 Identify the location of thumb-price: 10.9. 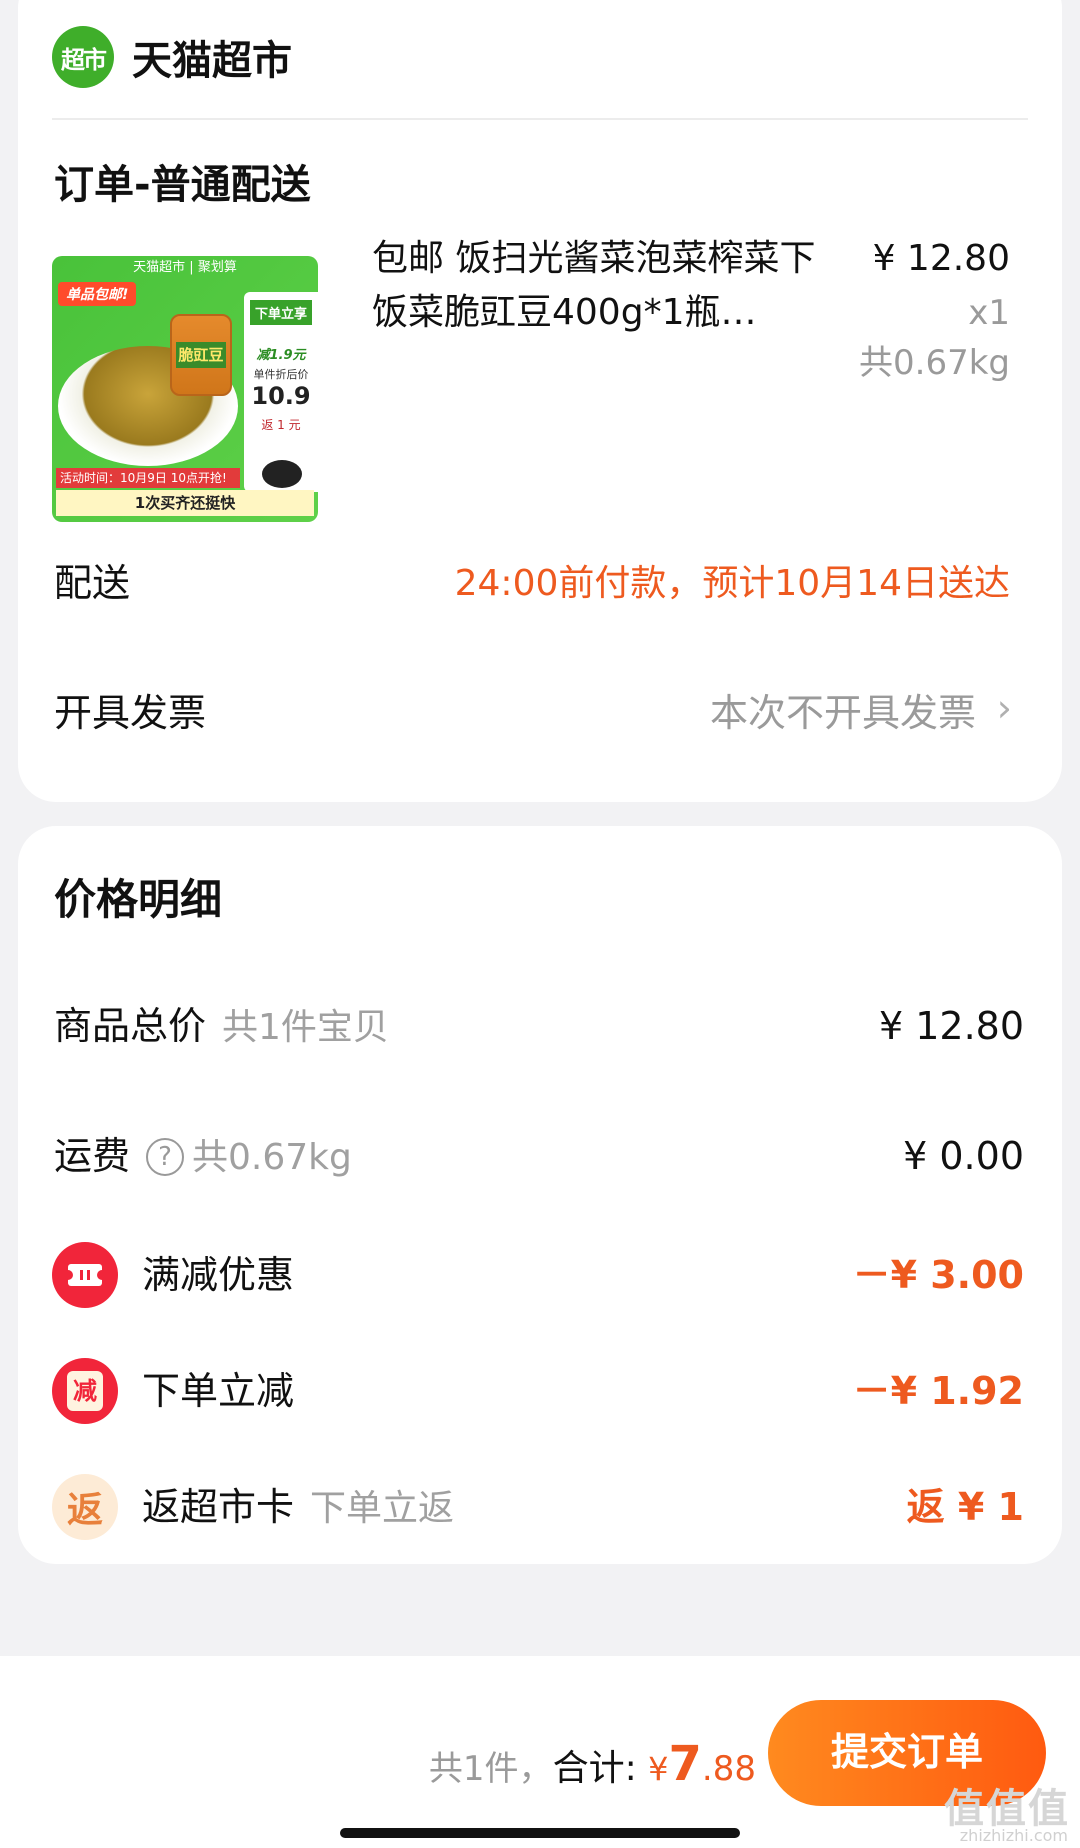
(281, 396).